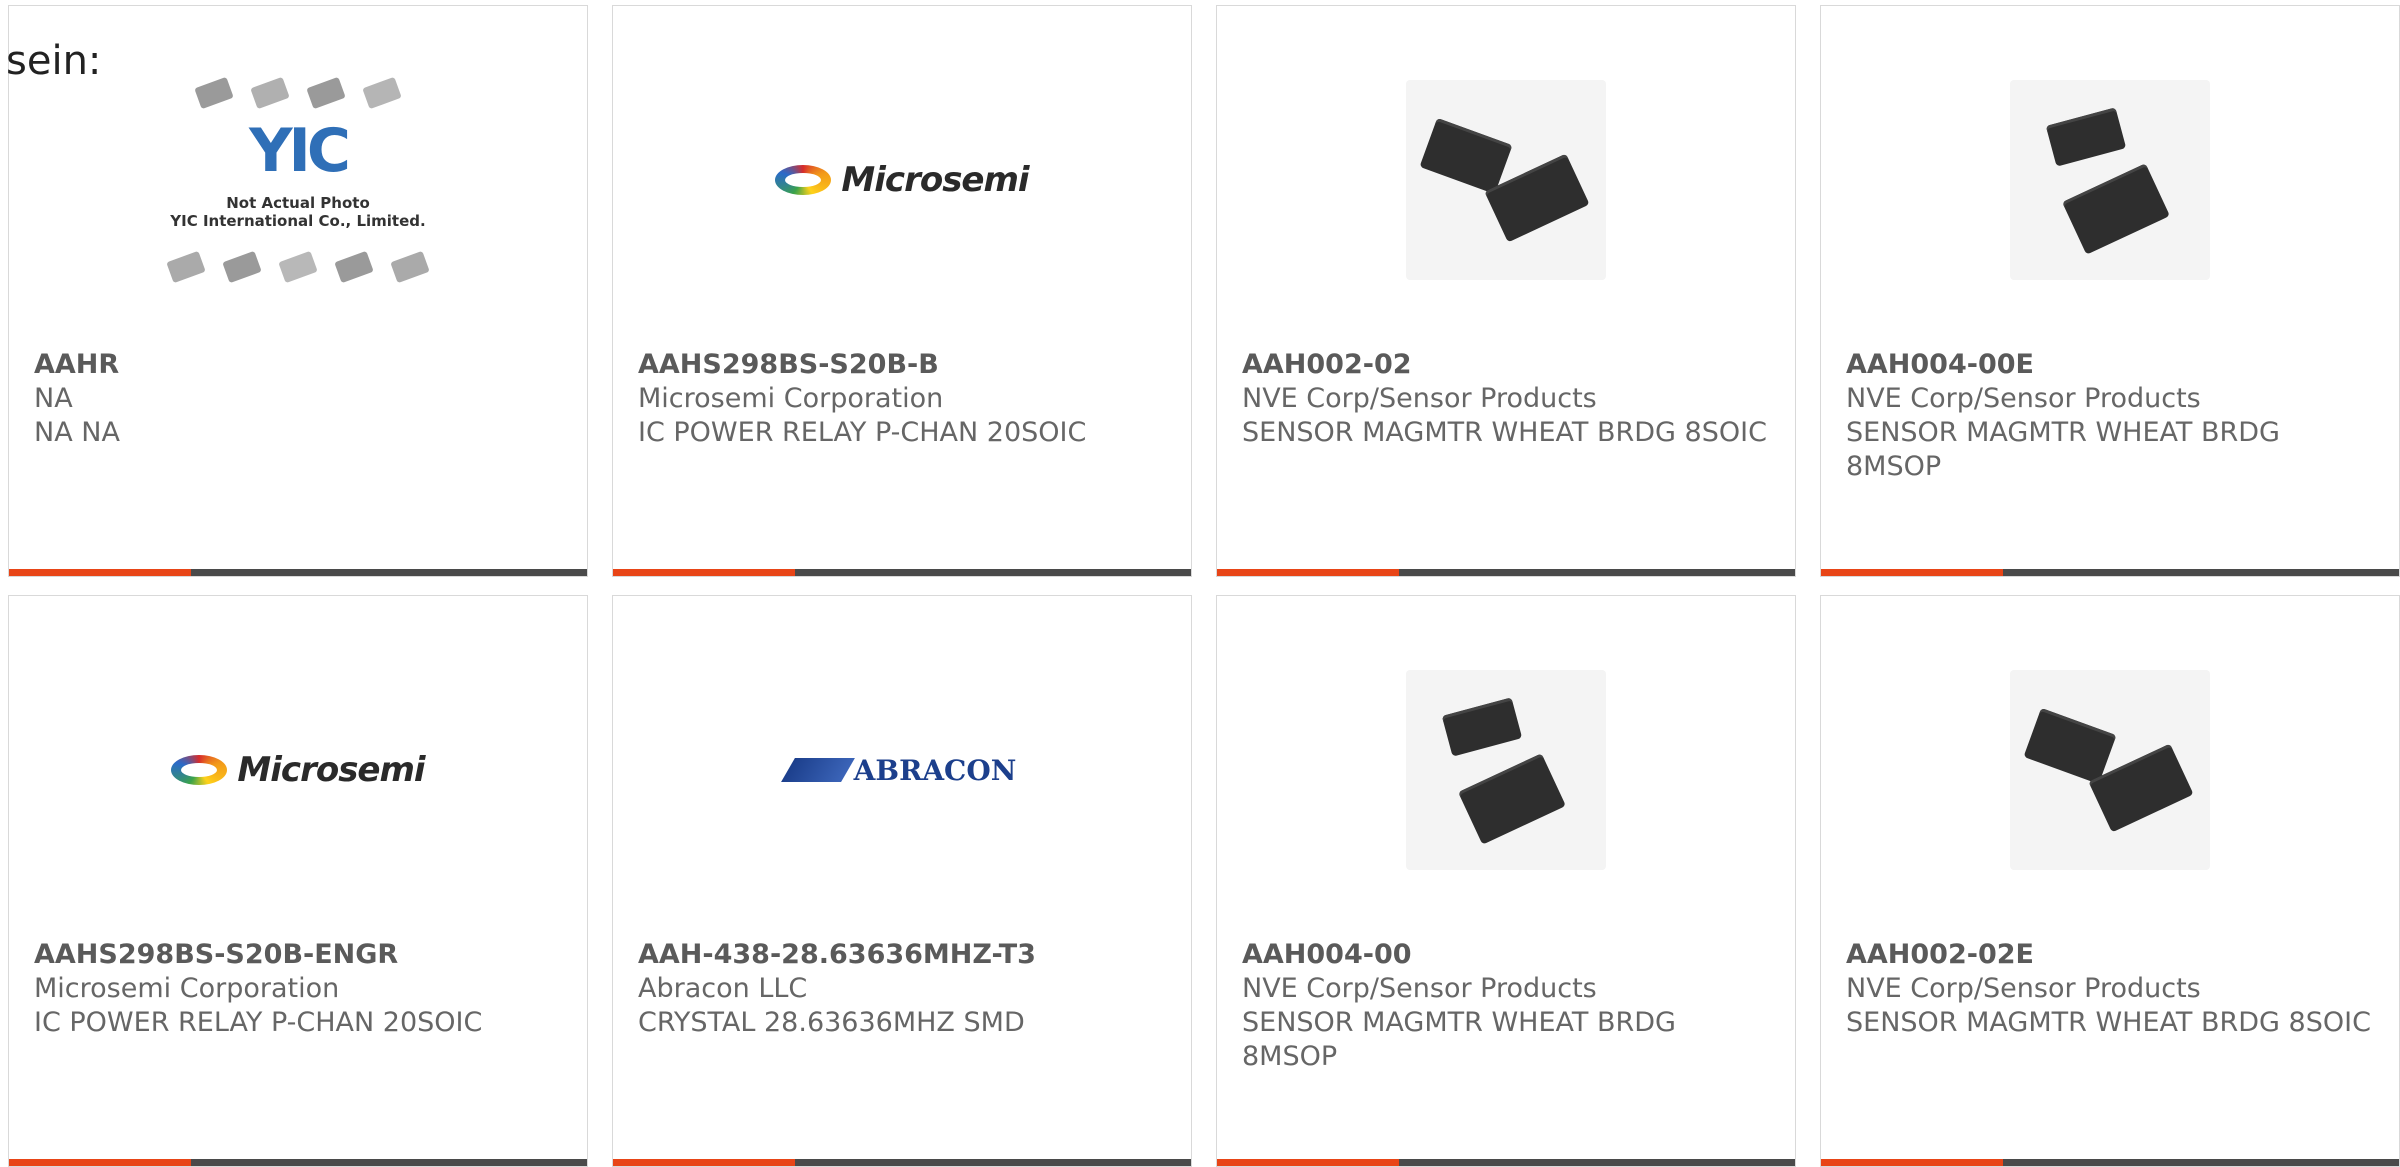  What do you see at coordinates (300, 151) in the screenshot?
I see `yic-logo: YIC` at bounding box center [300, 151].